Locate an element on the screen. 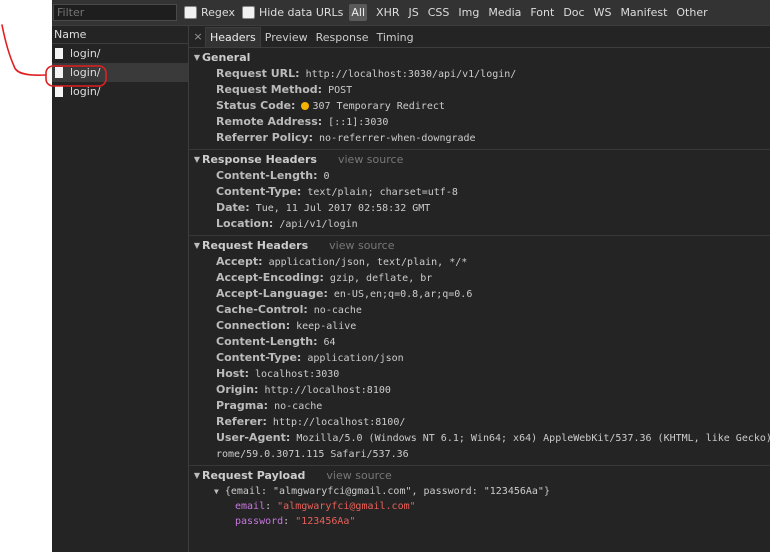  header-row: Location: /api/v1/login is located at coordinates (479, 224).